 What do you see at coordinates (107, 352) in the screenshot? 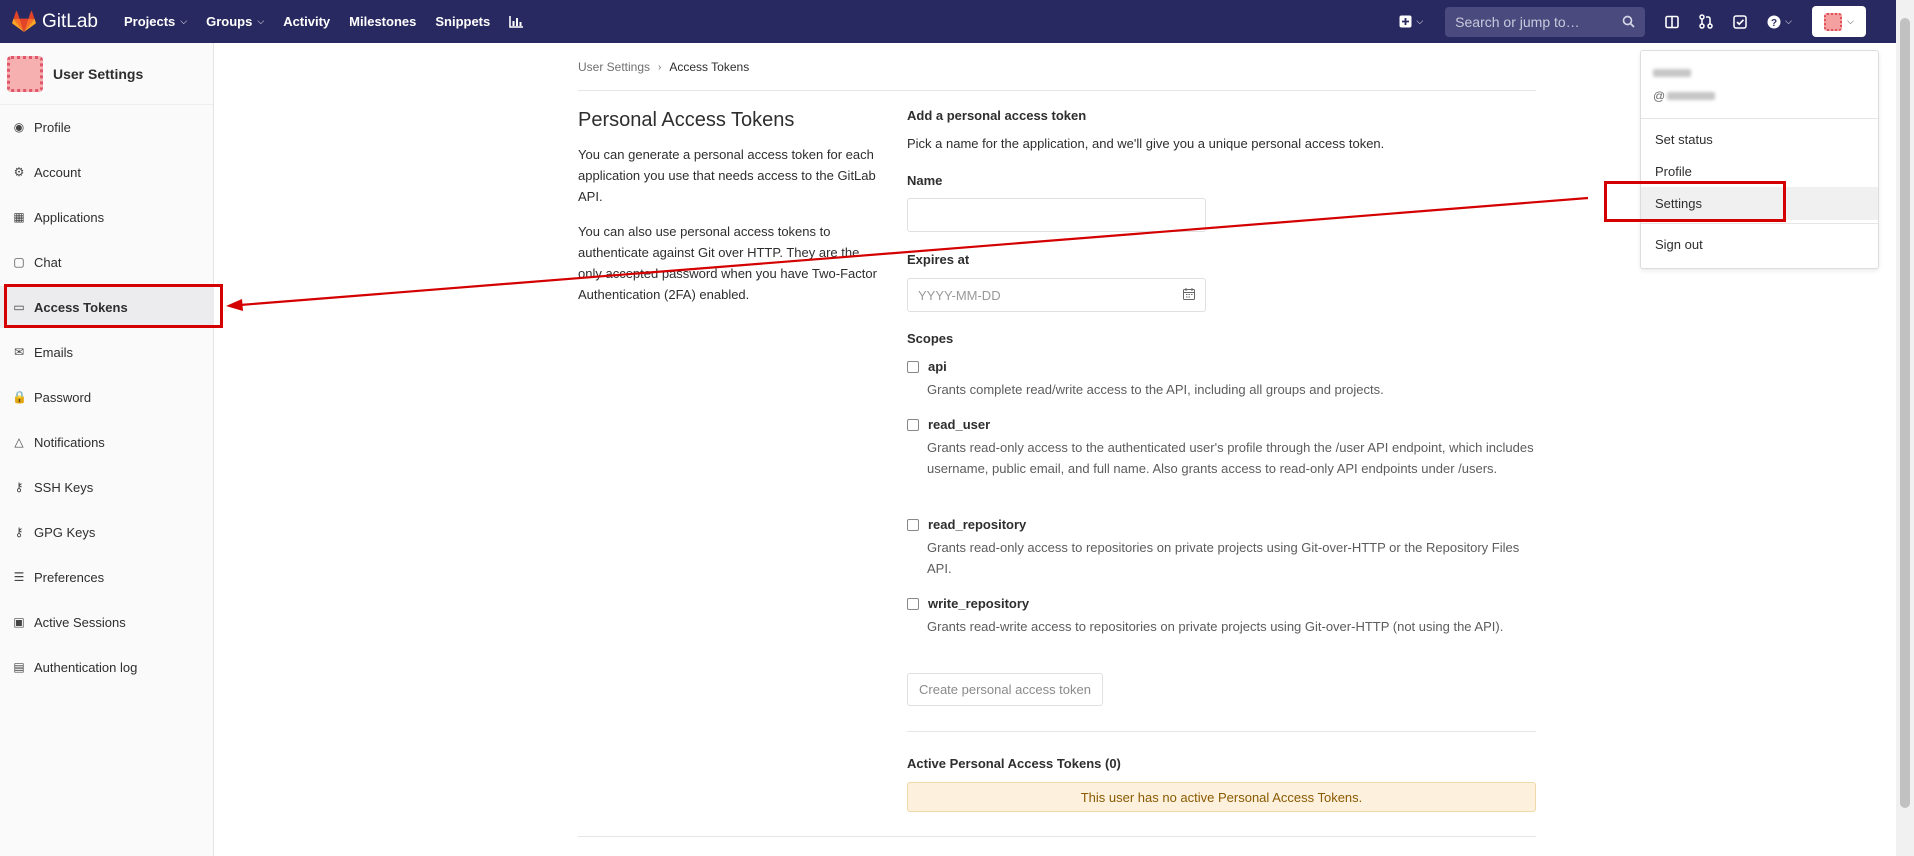
I see `sidebar-item-emails: ✉ Emails` at bounding box center [107, 352].